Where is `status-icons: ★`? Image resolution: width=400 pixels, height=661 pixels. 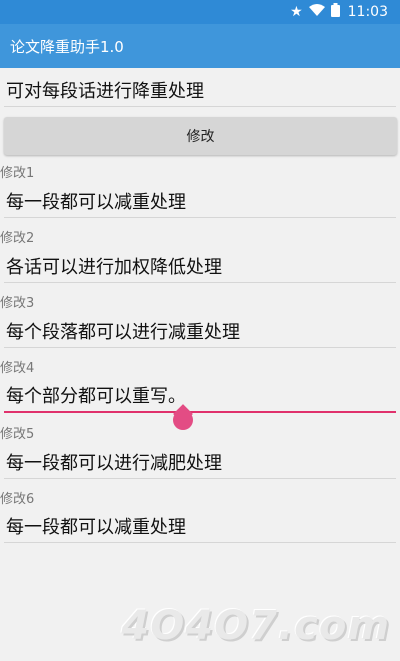
status-icons: ★ is located at coordinates (315, 12).